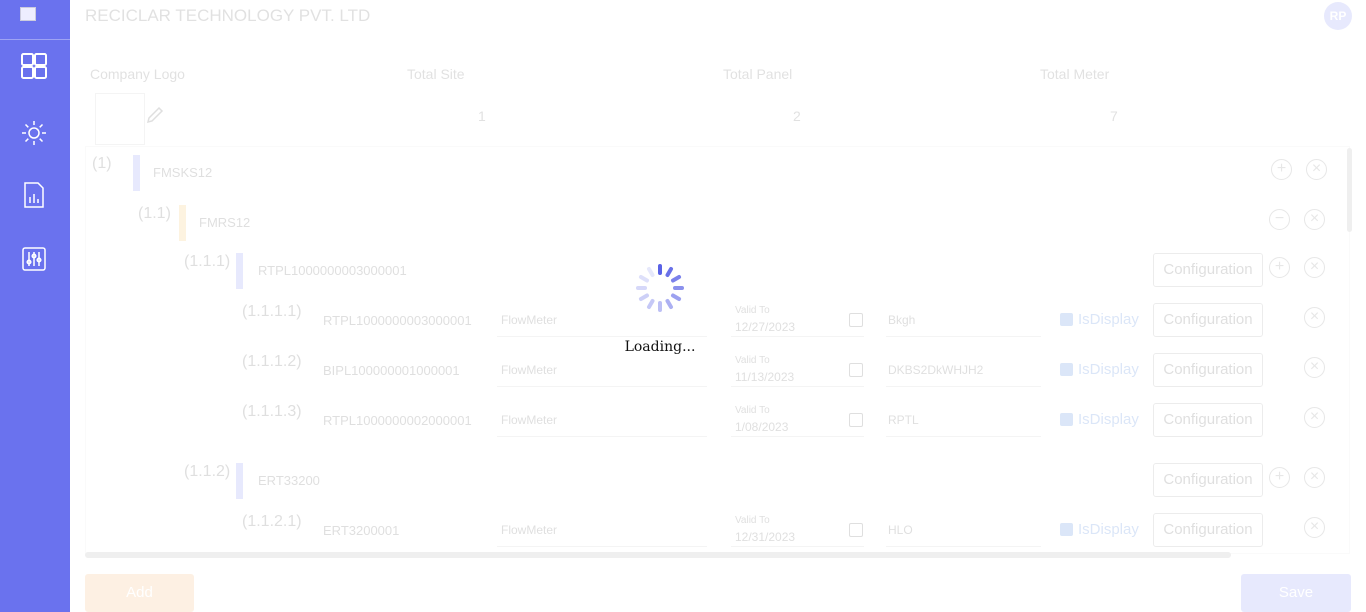  What do you see at coordinates (34, 66) in the screenshot?
I see `dashboard-grid-icon` at bounding box center [34, 66].